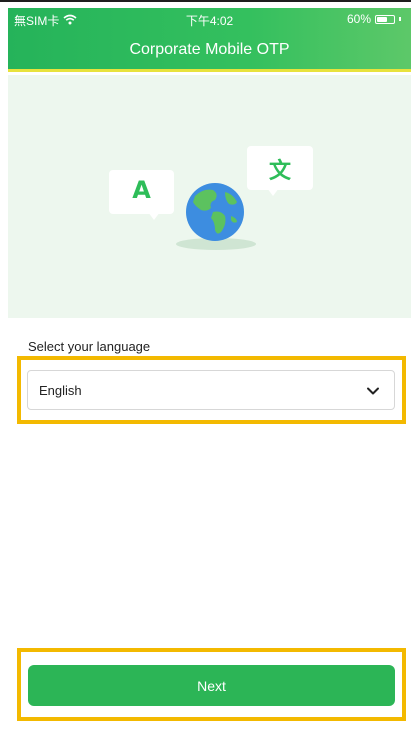  What do you see at coordinates (211, 390) in the screenshot?
I see `select-highlight-frame` at bounding box center [211, 390].